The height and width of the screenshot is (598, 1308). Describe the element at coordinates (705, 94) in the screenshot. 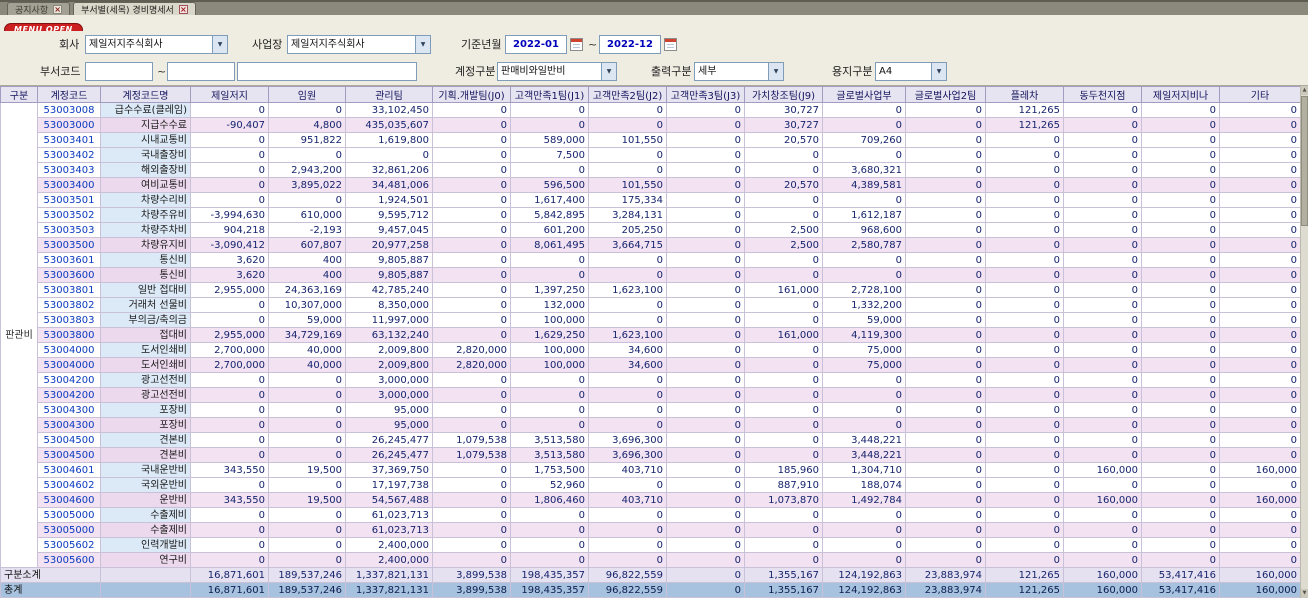

I see `column-header: 고객만족3팀(J3)` at that location.